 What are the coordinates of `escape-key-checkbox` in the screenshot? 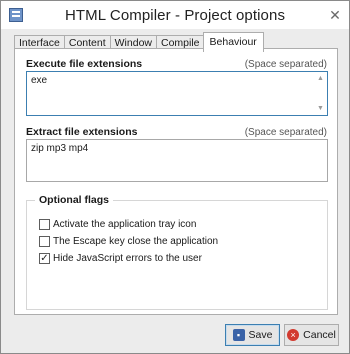 It's located at (44, 241).